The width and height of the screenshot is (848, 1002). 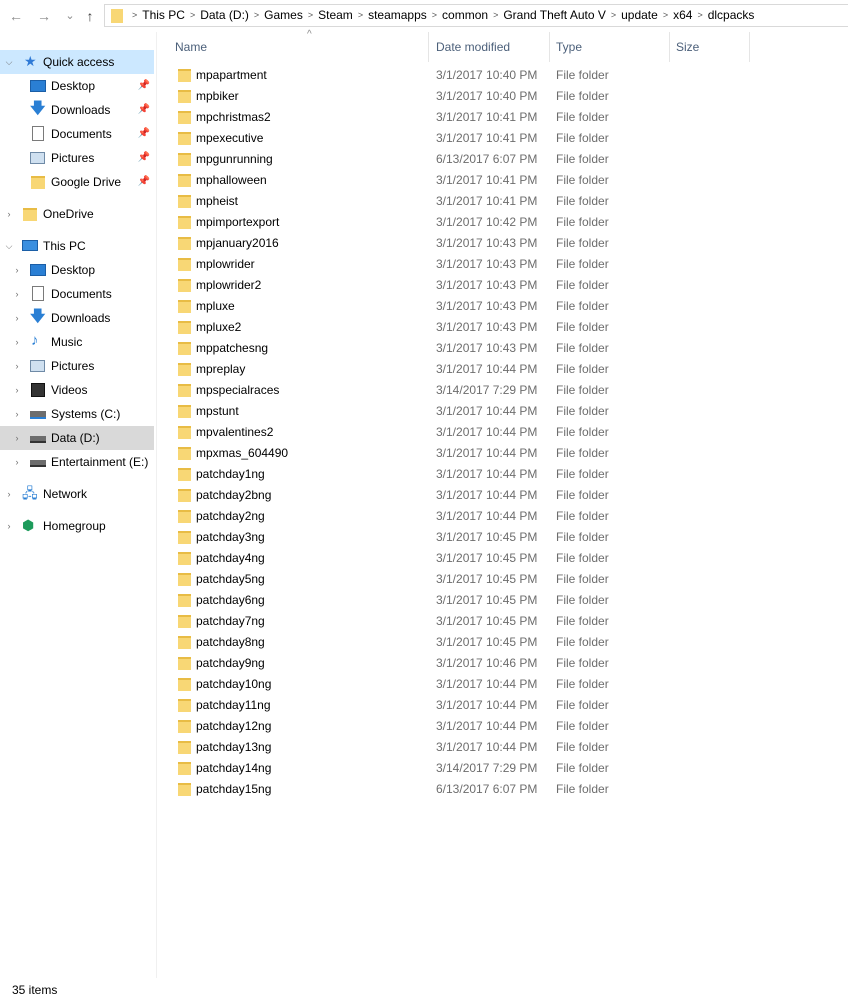 I want to click on file-row: mplowrider2 3/1/2017 10:43 PM File folder, so click(x=457, y=285).